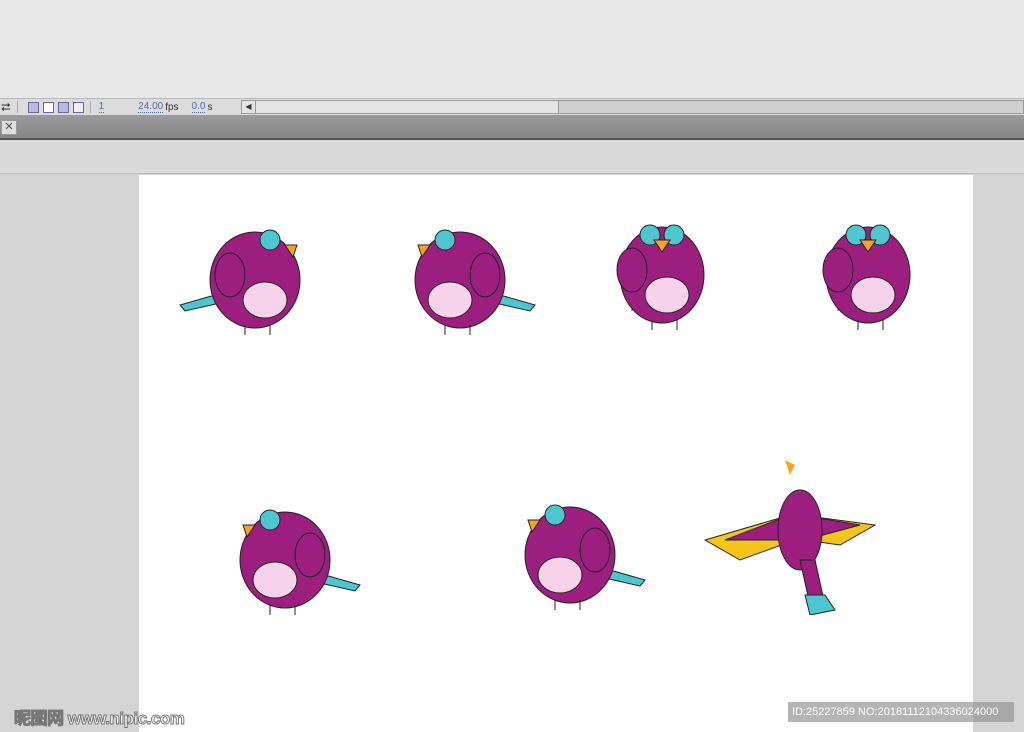 The width and height of the screenshot is (1024, 732). I want to click on scroll-left-icon: ◀, so click(249, 107).